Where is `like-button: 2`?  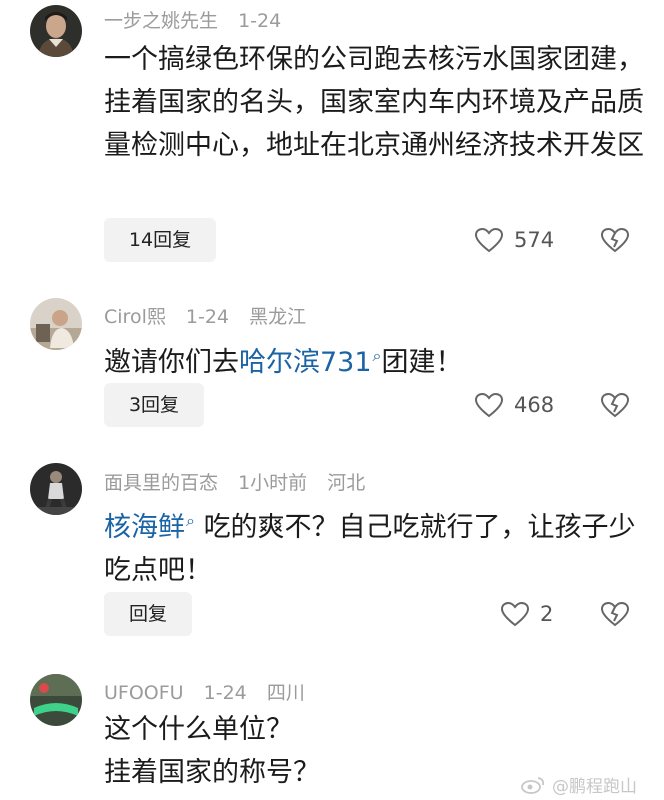
like-button: 2 is located at coordinates (526, 614).